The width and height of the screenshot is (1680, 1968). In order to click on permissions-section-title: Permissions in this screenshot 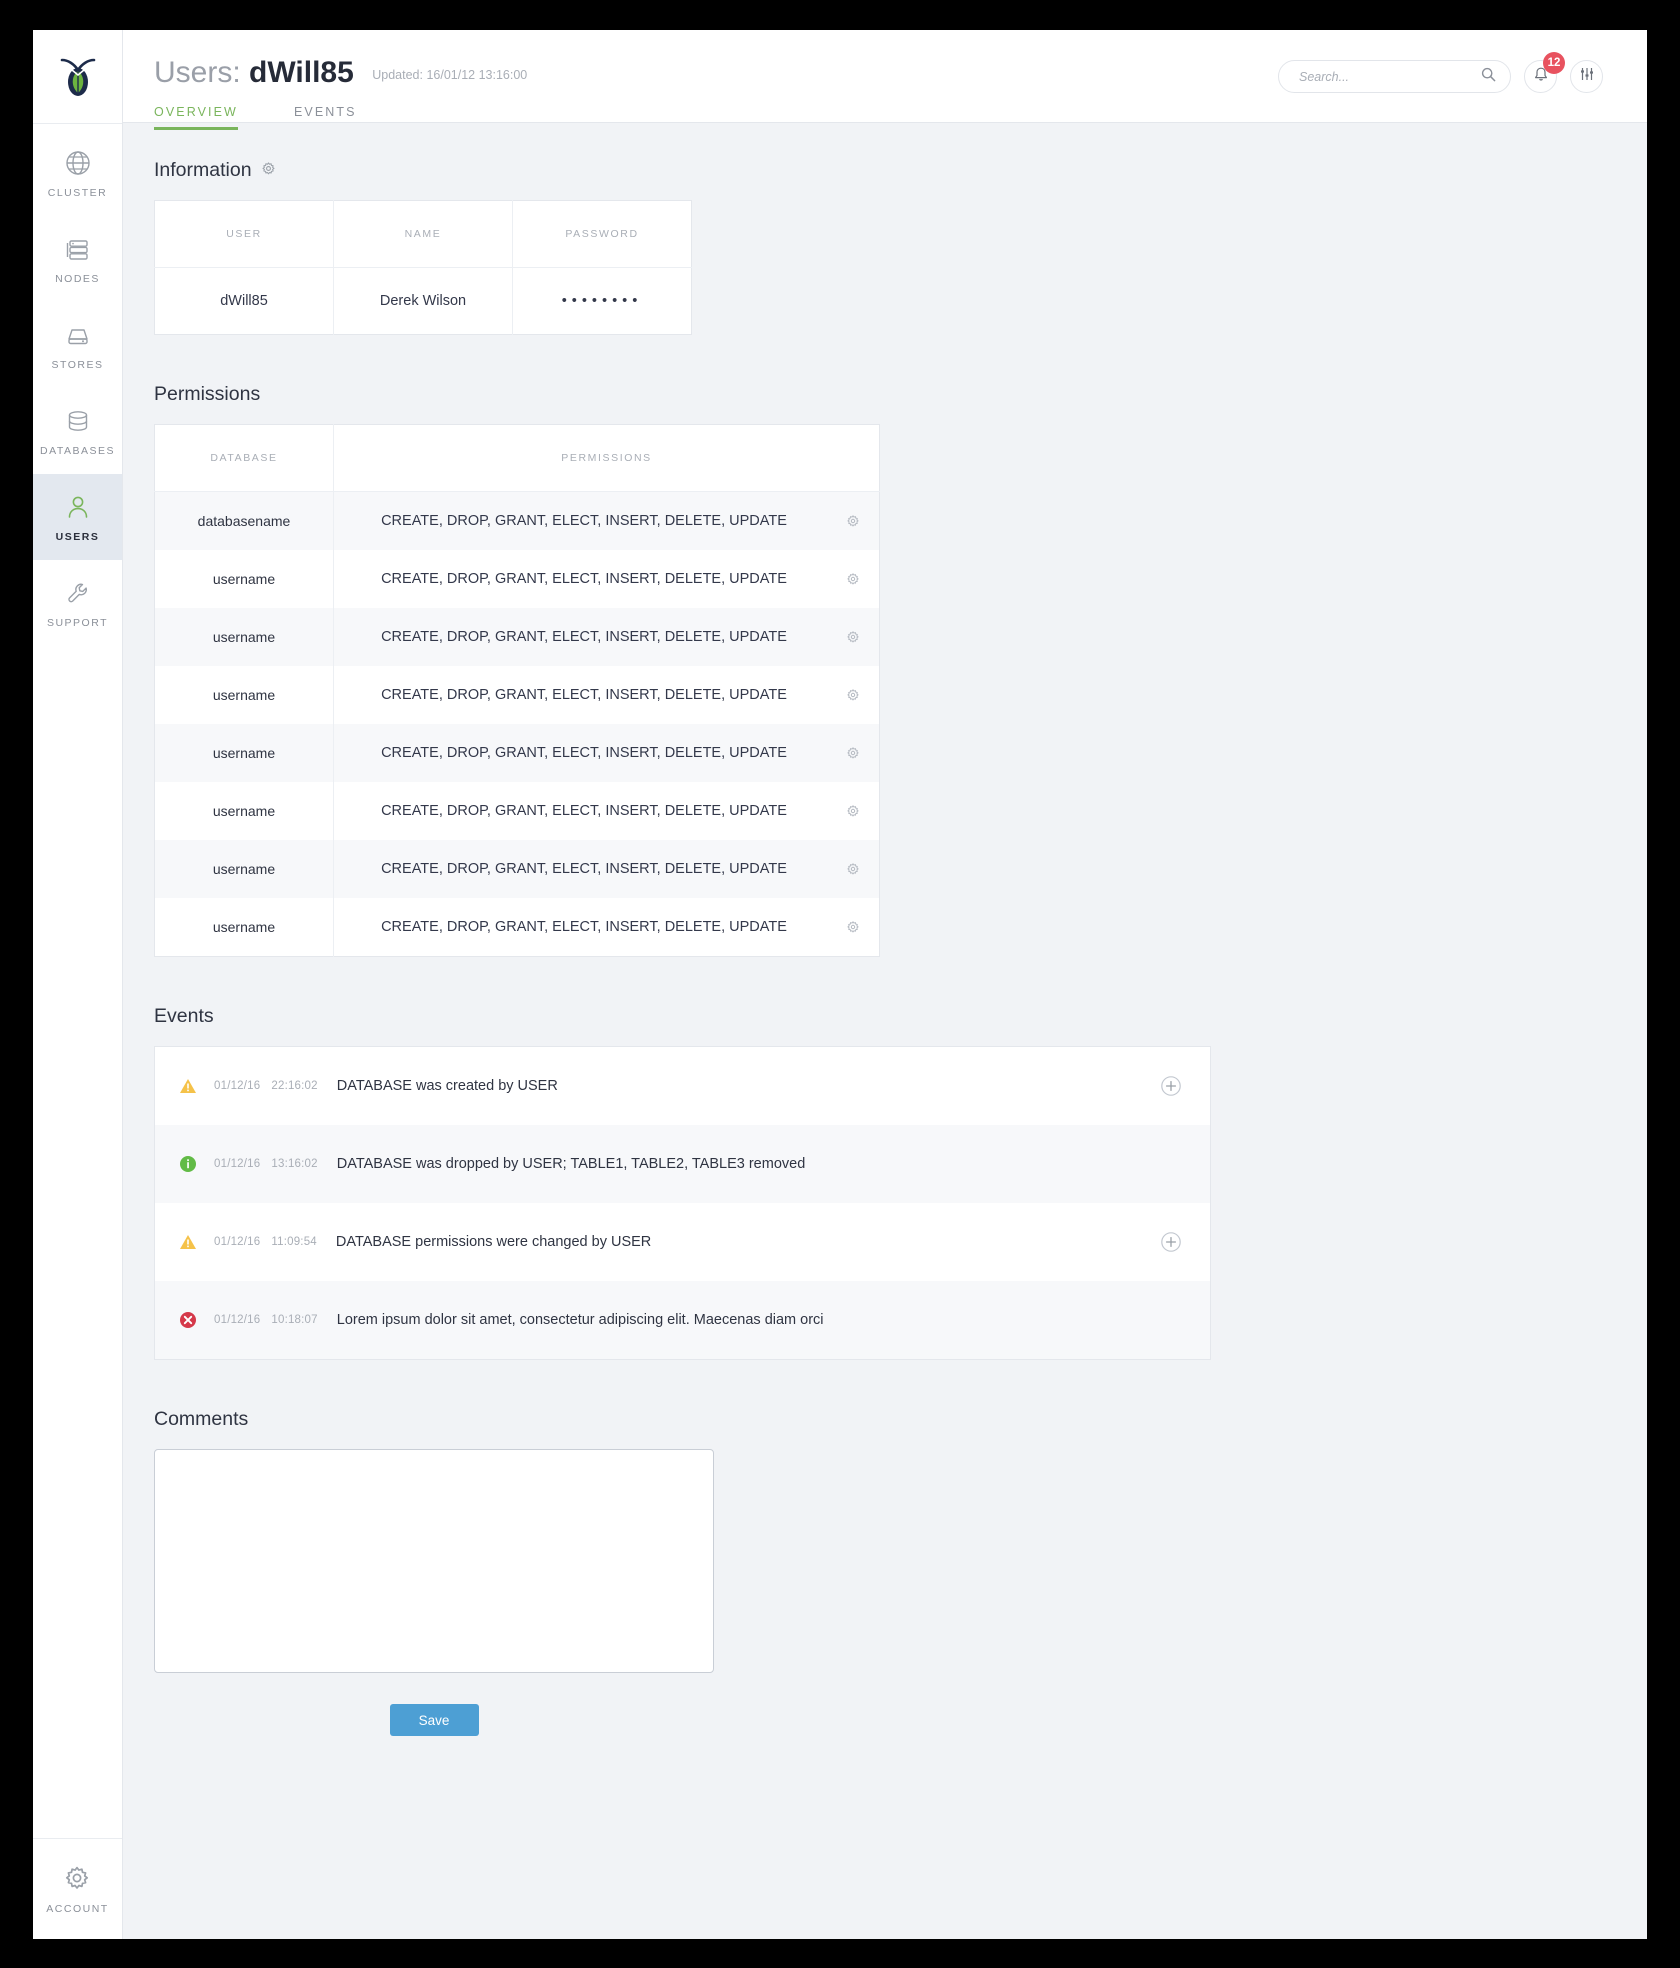, I will do `click(207, 394)`.